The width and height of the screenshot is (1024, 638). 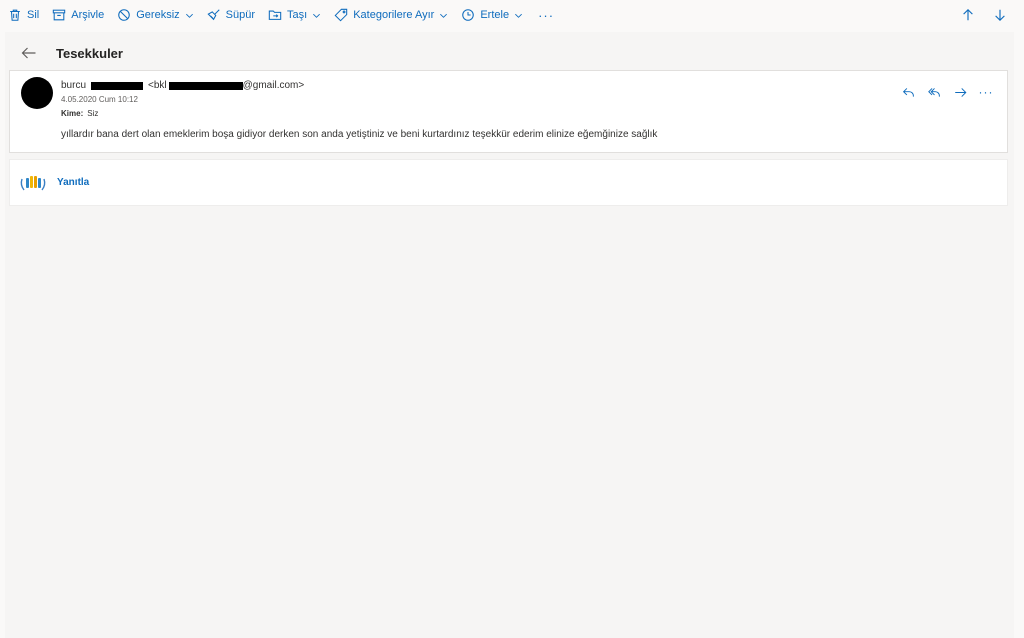 I want to click on more-actions-button: ···, so click(x=546, y=15).